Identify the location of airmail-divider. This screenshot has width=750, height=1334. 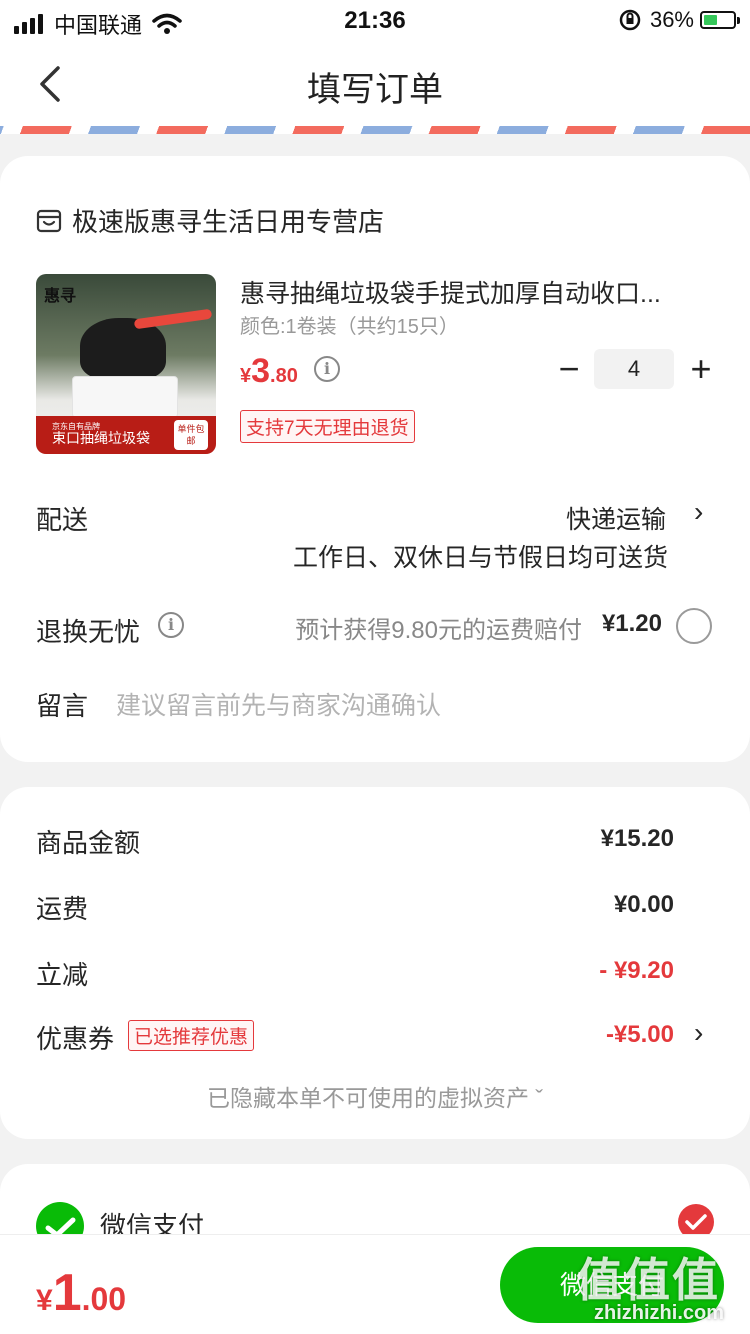
(375, 130).